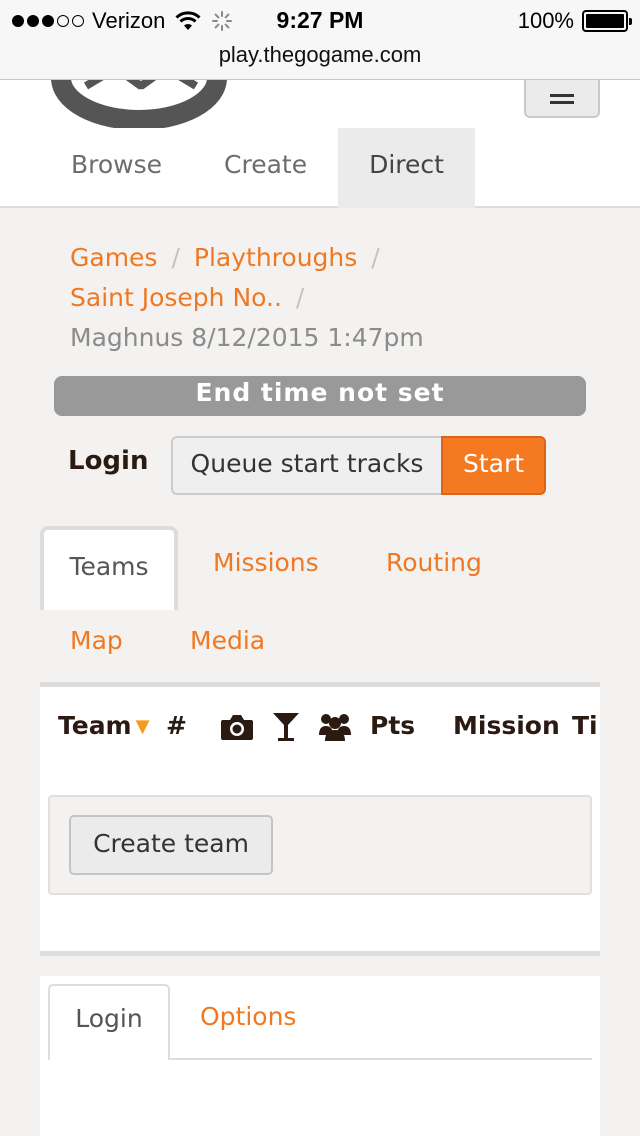  What do you see at coordinates (96, 640) in the screenshot?
I see `tab-map: Map` at bounding box center [96, 640].